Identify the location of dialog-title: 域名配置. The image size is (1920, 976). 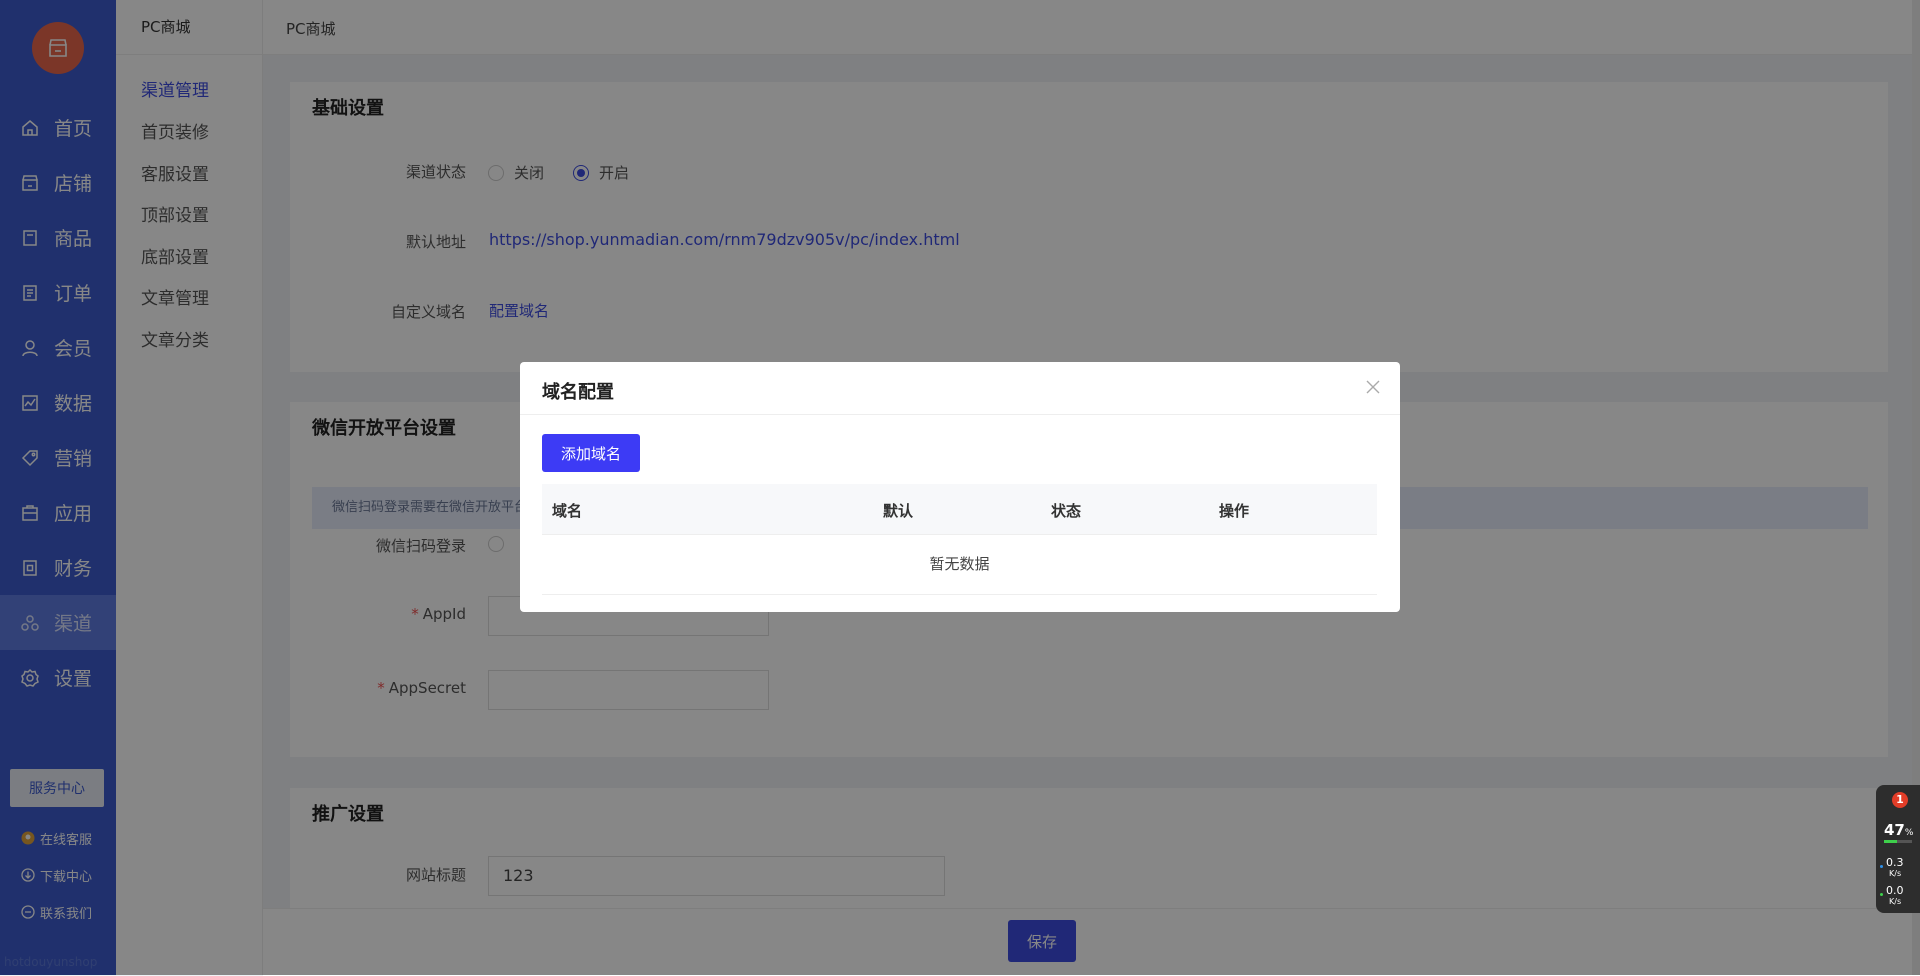
(578, 392).